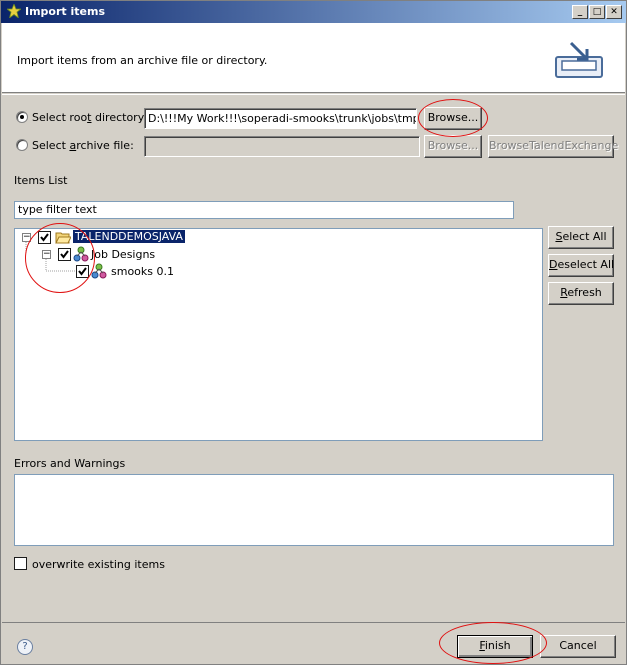  What do you see at coordinates (580, 12) in the screenshot?
I see `minimize-button: _` at bounding box center [580, 12].